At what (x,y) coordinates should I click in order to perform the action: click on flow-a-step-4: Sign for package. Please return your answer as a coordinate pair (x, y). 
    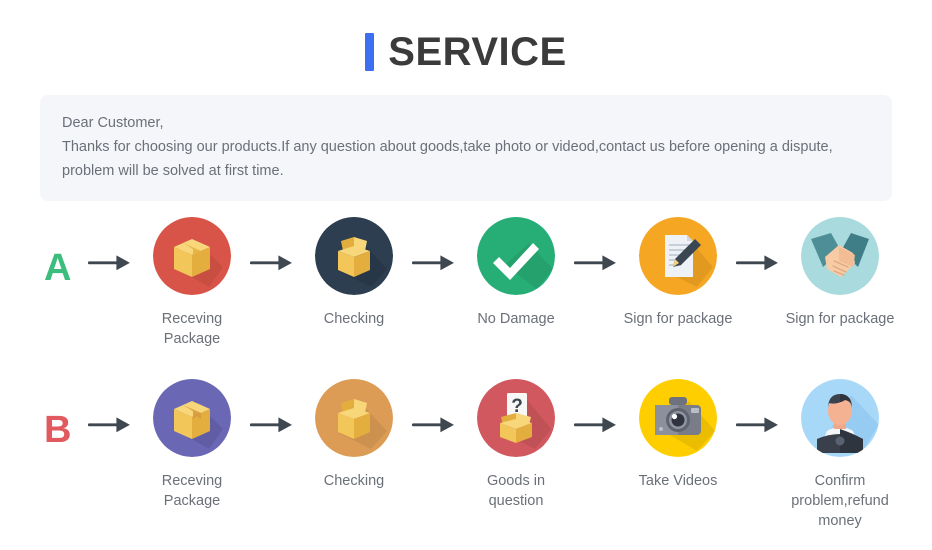
    Looking at the image, I should click on (678, 273).